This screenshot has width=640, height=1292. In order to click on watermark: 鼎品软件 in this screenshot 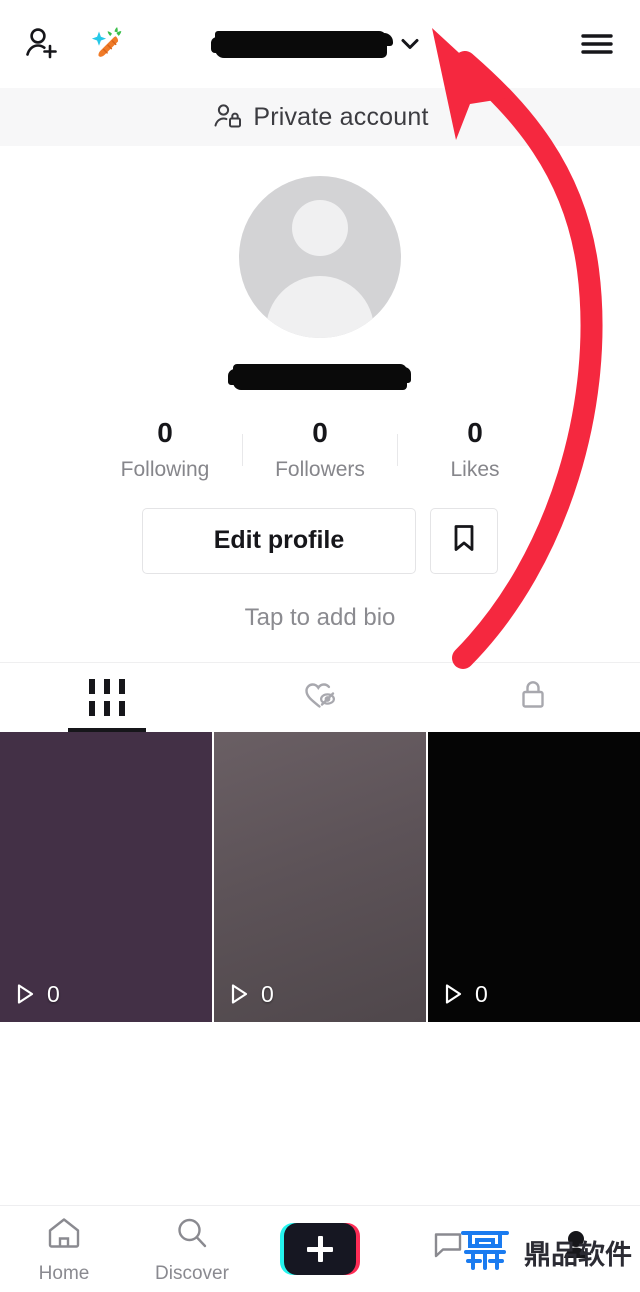, I will do `click(544, 1252)`.